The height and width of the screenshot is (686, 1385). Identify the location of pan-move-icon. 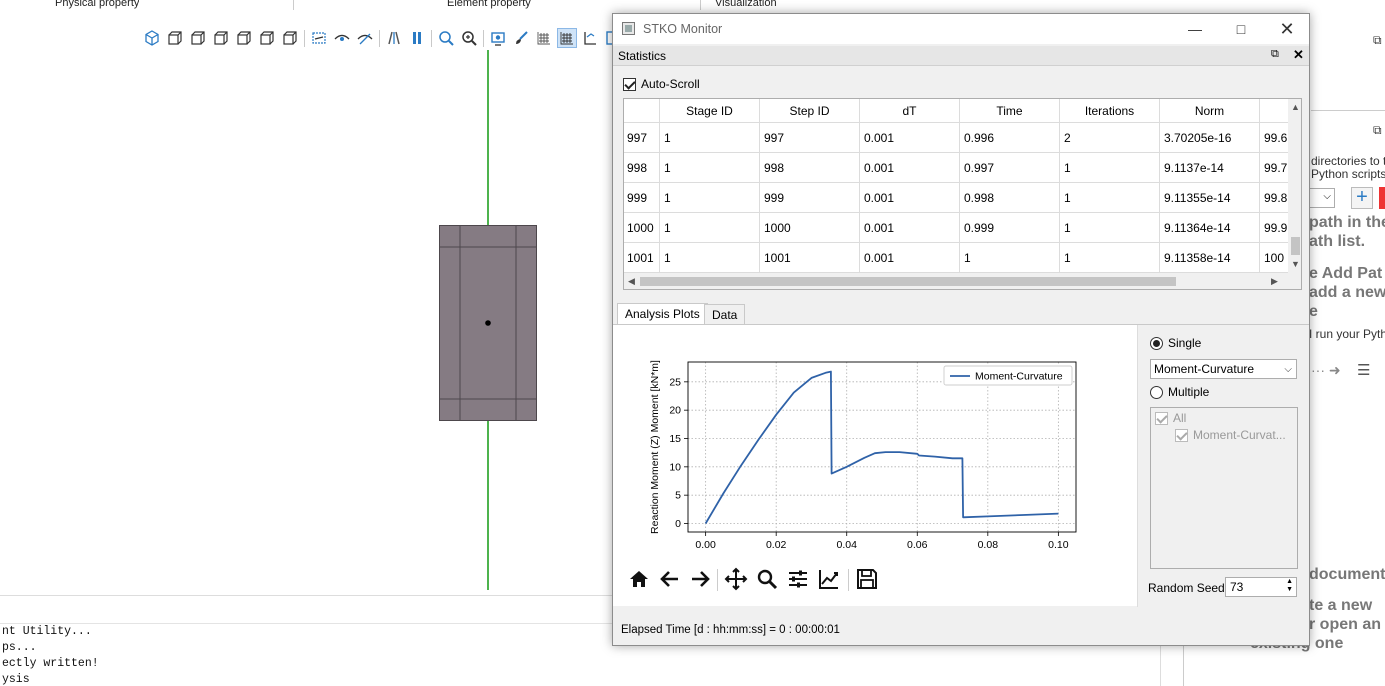
(737, 580).